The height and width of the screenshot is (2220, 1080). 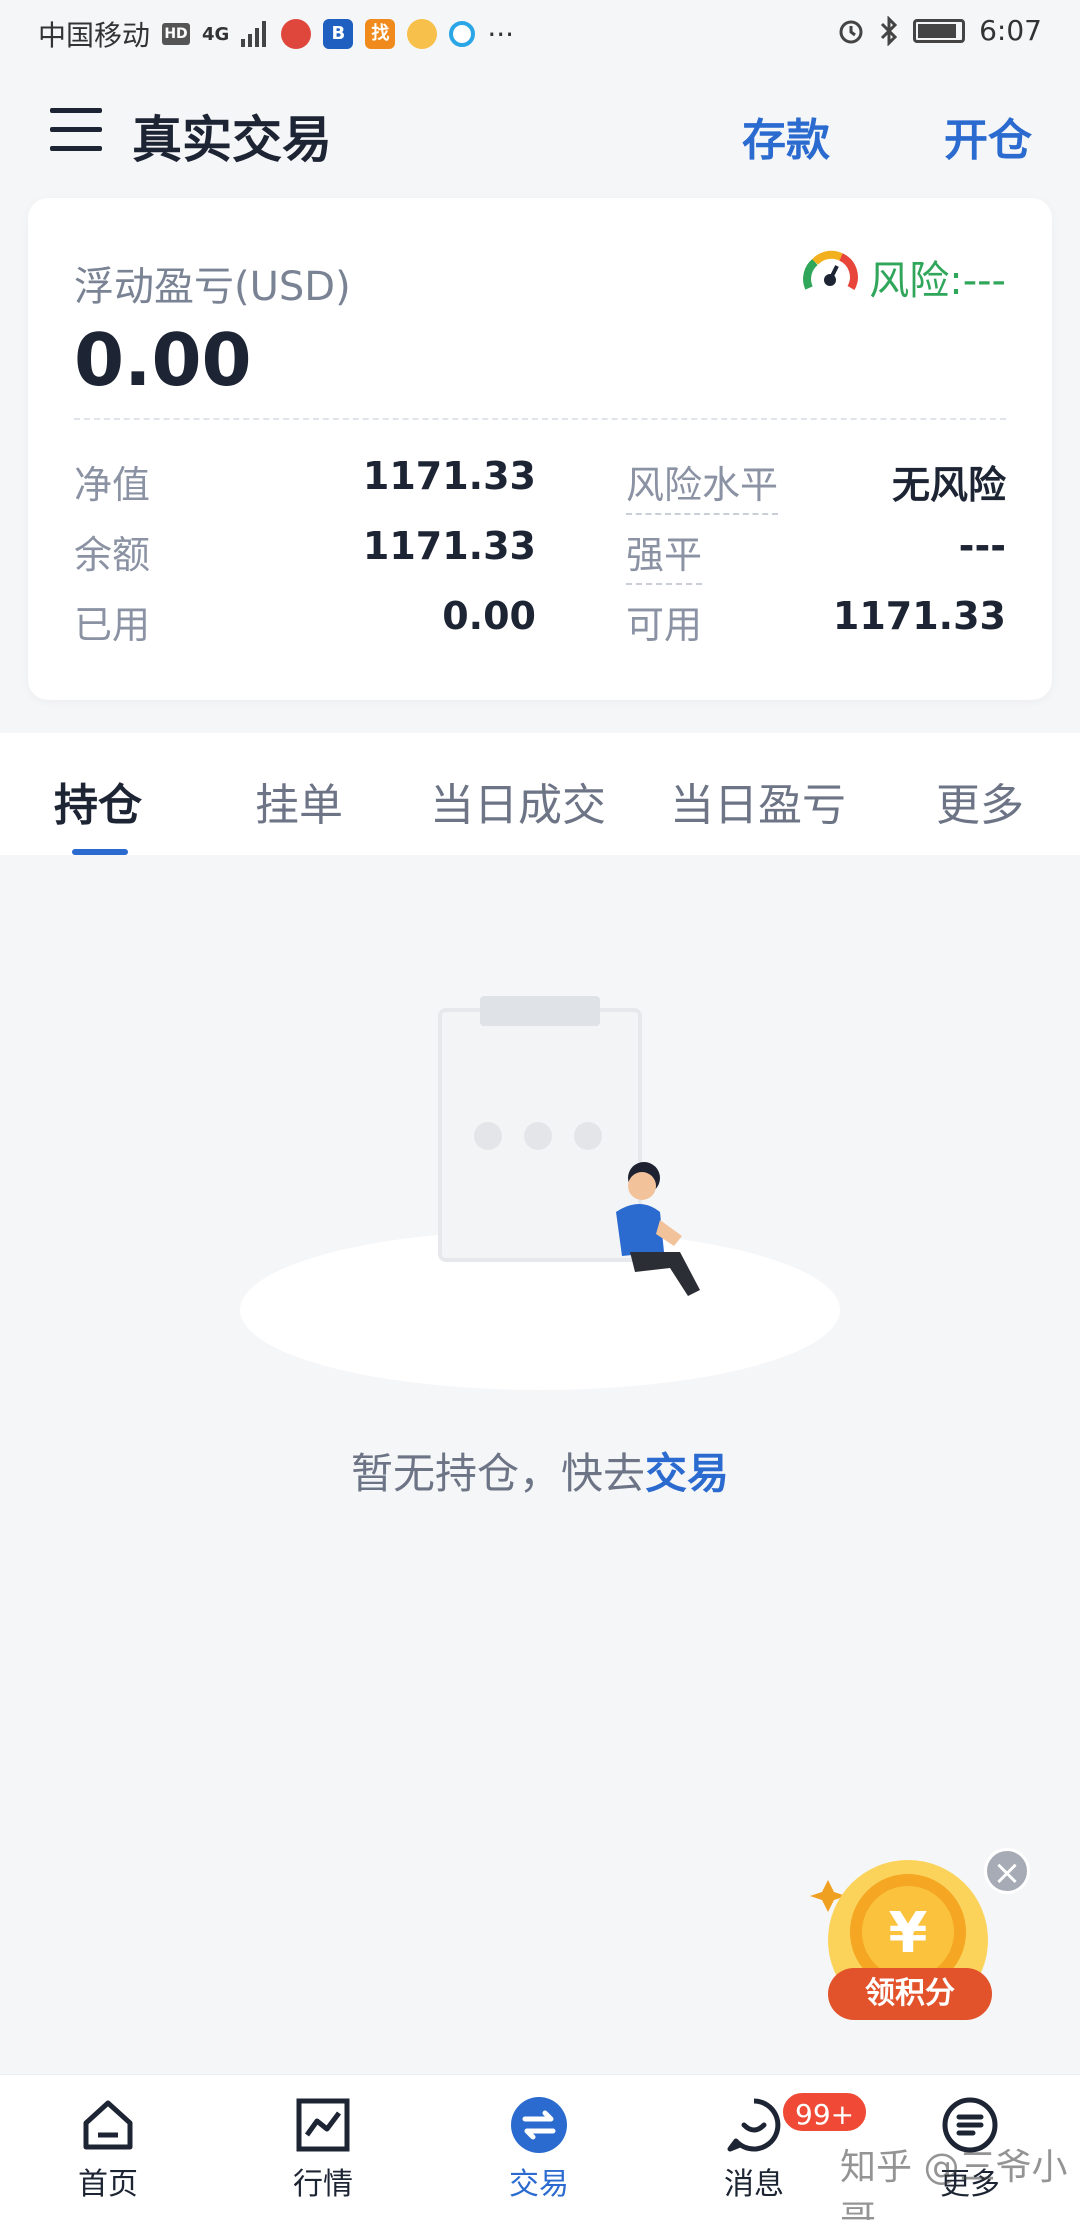 What do you see at coordinates (100, 852) in the screenshot?
I see `active-tab-indicator` at bounding box center [100, 852].